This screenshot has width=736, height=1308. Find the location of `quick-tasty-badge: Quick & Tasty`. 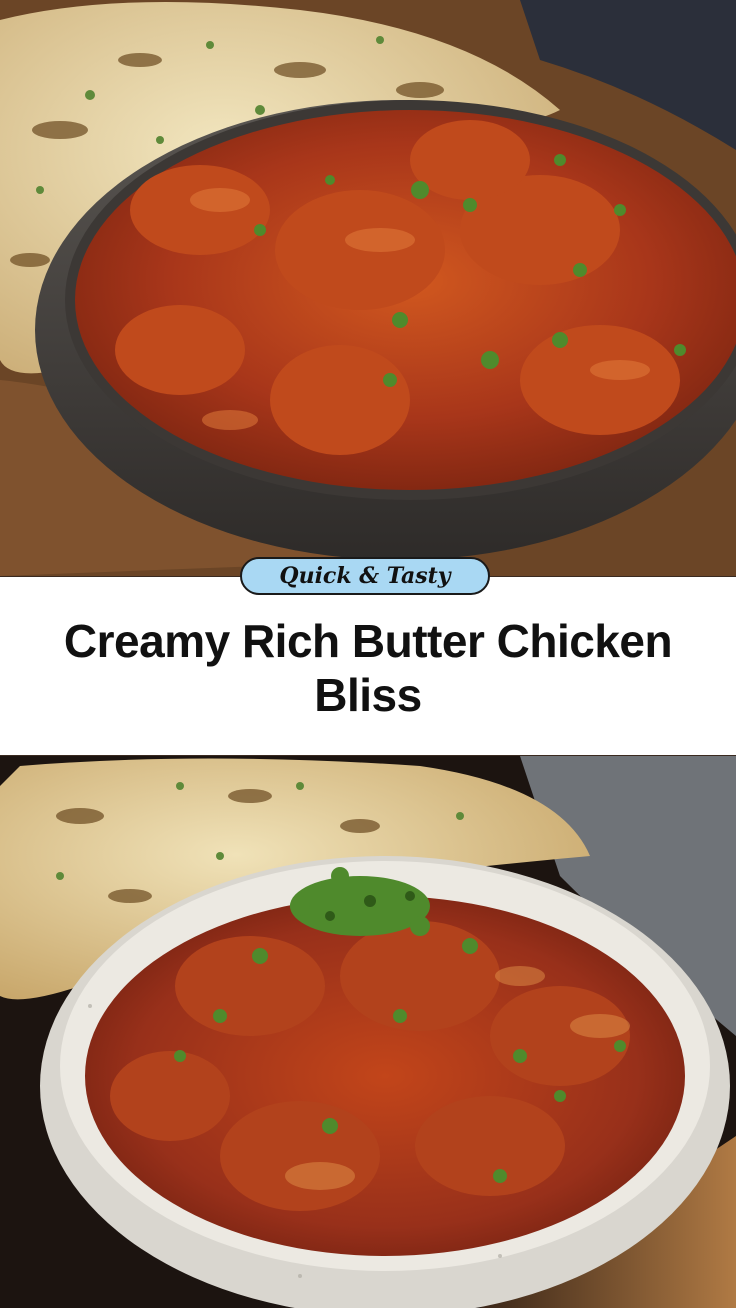

quick-tasty-badge: Quick & Tasty is located at coordinates (365, 576).